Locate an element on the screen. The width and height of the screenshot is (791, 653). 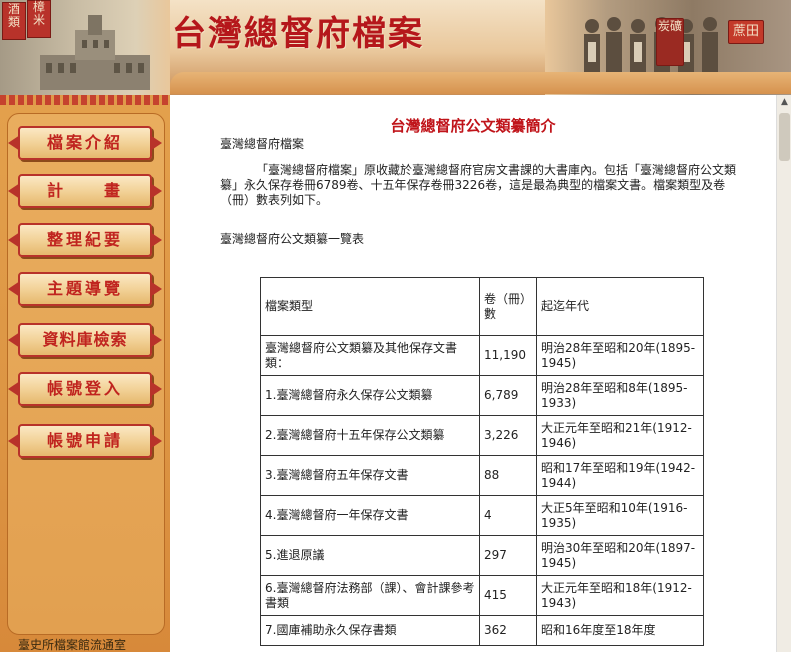
table-cell: 297 is located at coordinates (508, 555).